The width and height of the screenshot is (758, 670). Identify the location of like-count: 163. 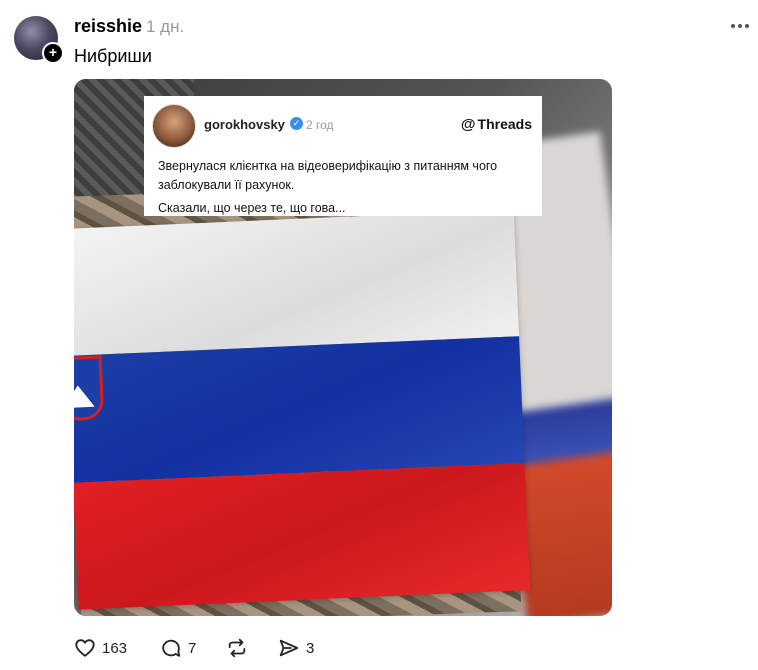
(115, 648).